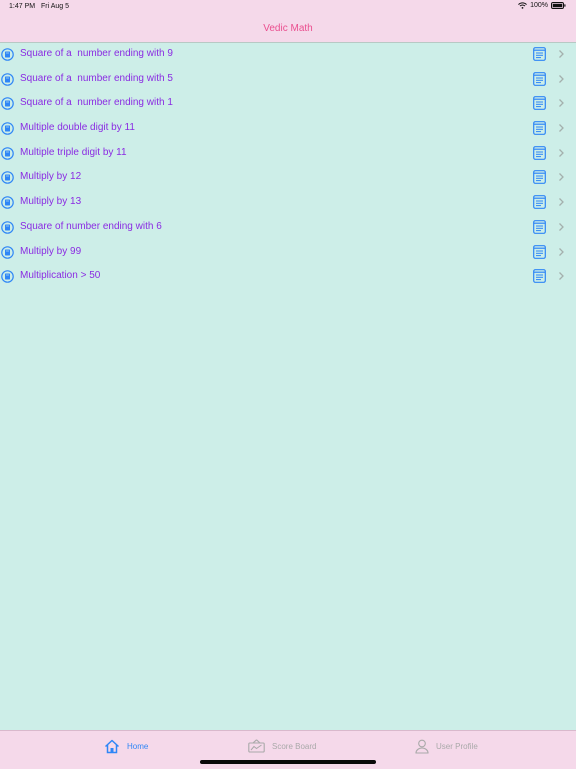 This screenshot has height=769, width=576. What do you see at coordinates (96, 53) in the screenshot?
I see `list-item-label: Square of a number ending with 9` at bounding box center [96, 53].